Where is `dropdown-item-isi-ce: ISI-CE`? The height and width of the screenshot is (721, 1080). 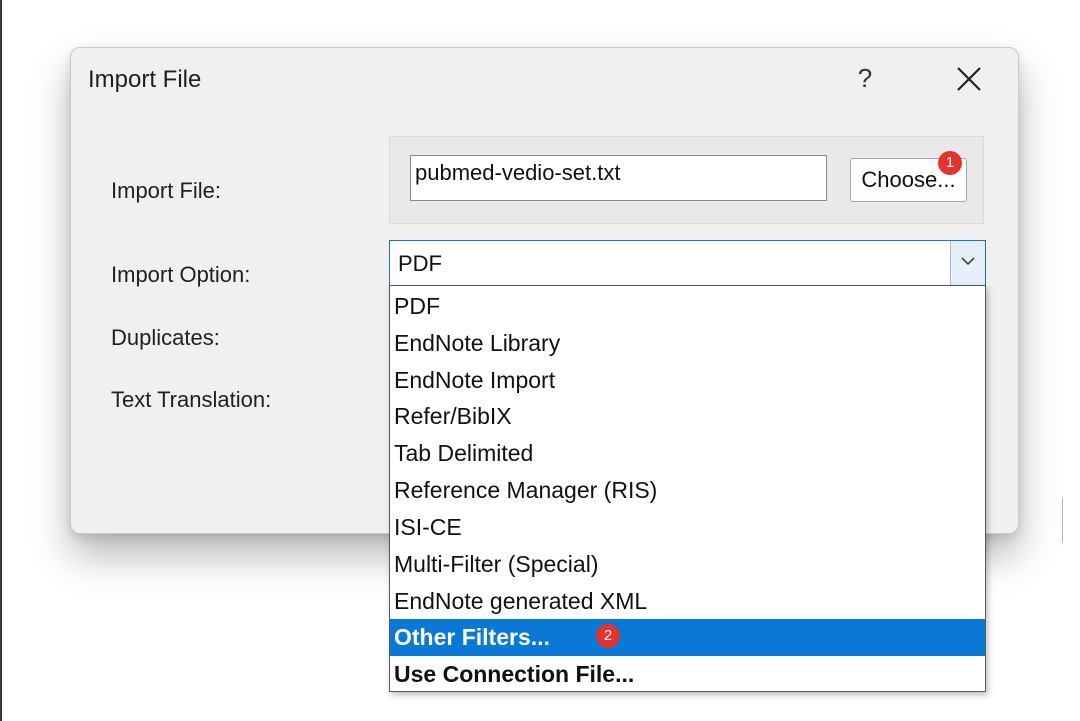
dropdown-item-isi-ce: ISI-CE is located at coordinates (687, 527).